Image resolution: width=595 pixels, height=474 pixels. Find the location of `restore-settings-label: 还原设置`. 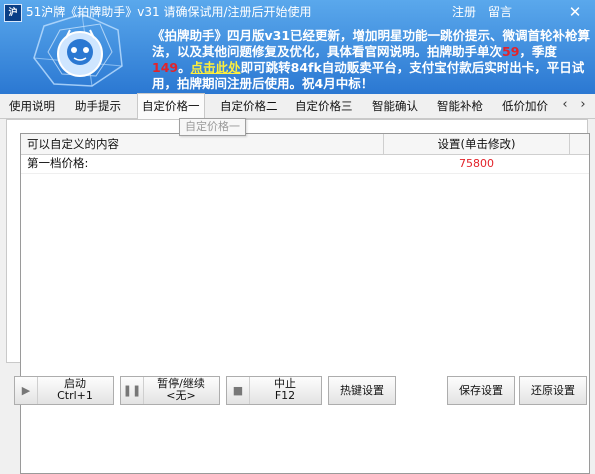

restore-settings-label: 还原设置 is located at coordinates (553, 390).